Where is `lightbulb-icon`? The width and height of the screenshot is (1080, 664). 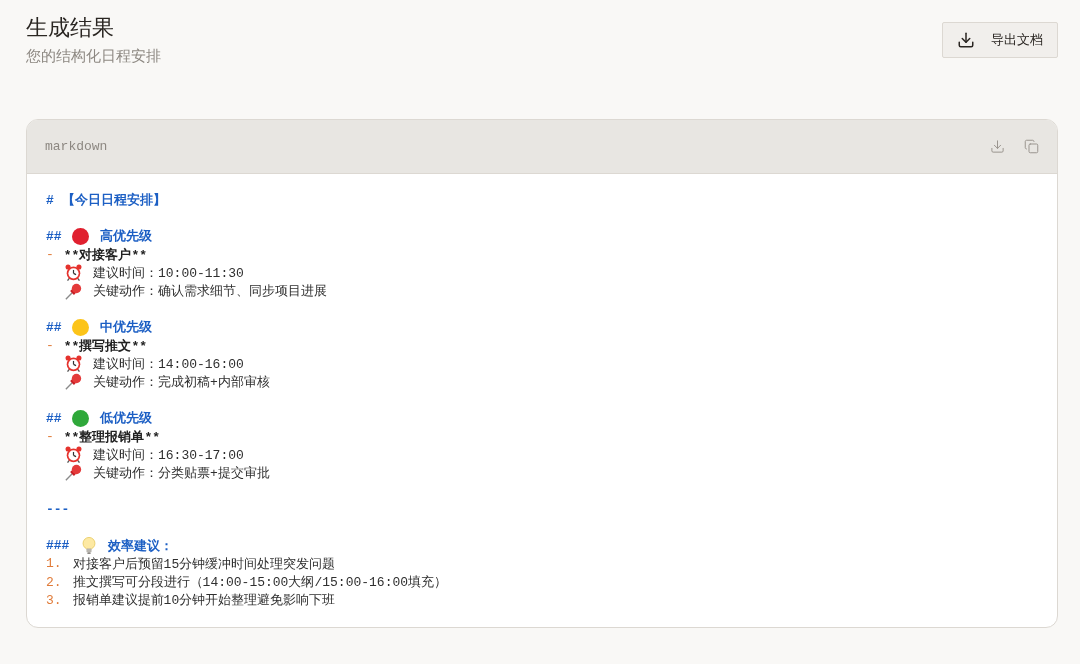 lightbulb-icon is located at coordinates (89, 546).